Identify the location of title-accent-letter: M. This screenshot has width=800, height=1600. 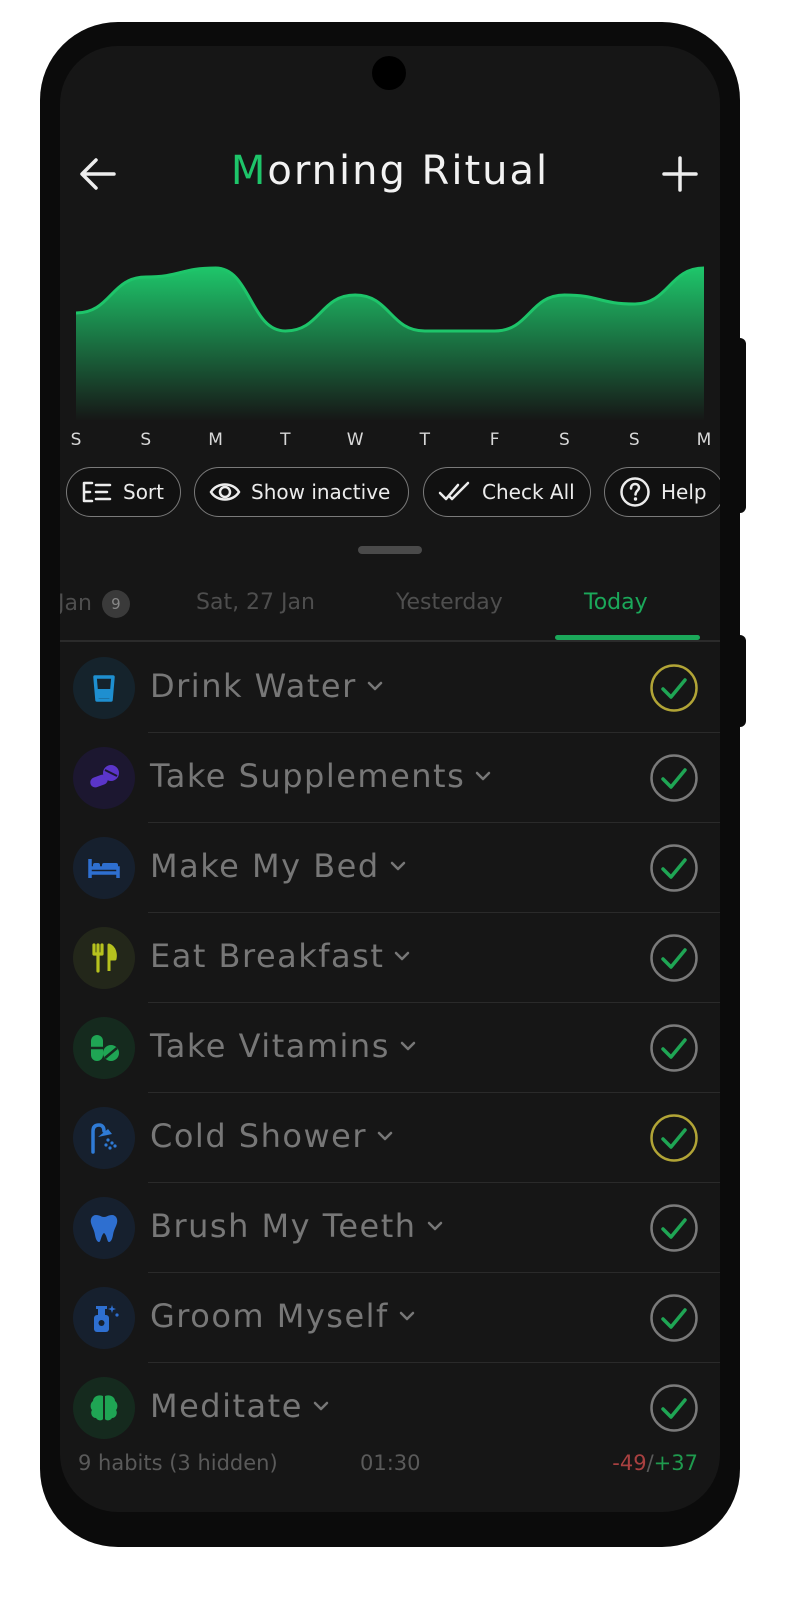
(249, 171).